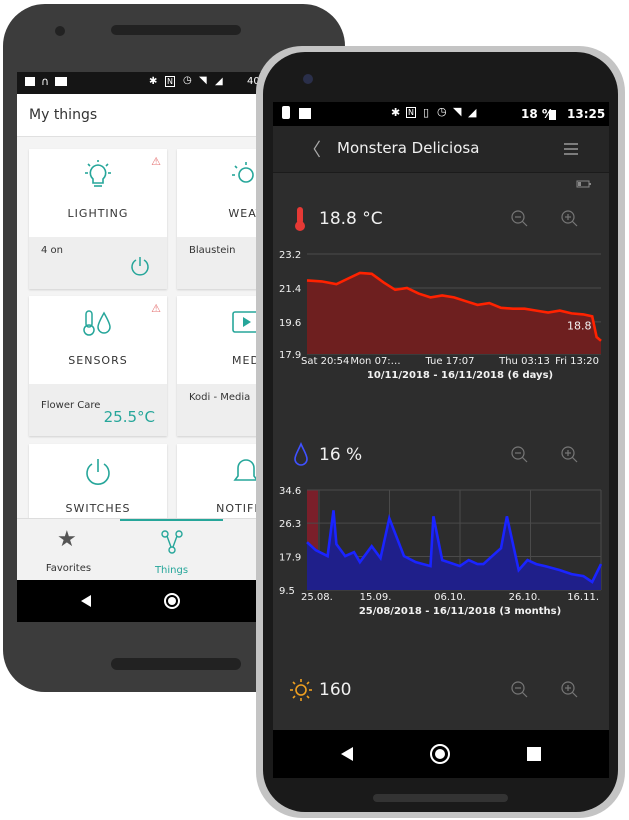 Image resolution: width=629 pixels, height=820 pixels. What do you see at coordinates (376, 597) in the screenshot?
I see `x-tick-label: 15.09.` at bounding box center [376, 597].